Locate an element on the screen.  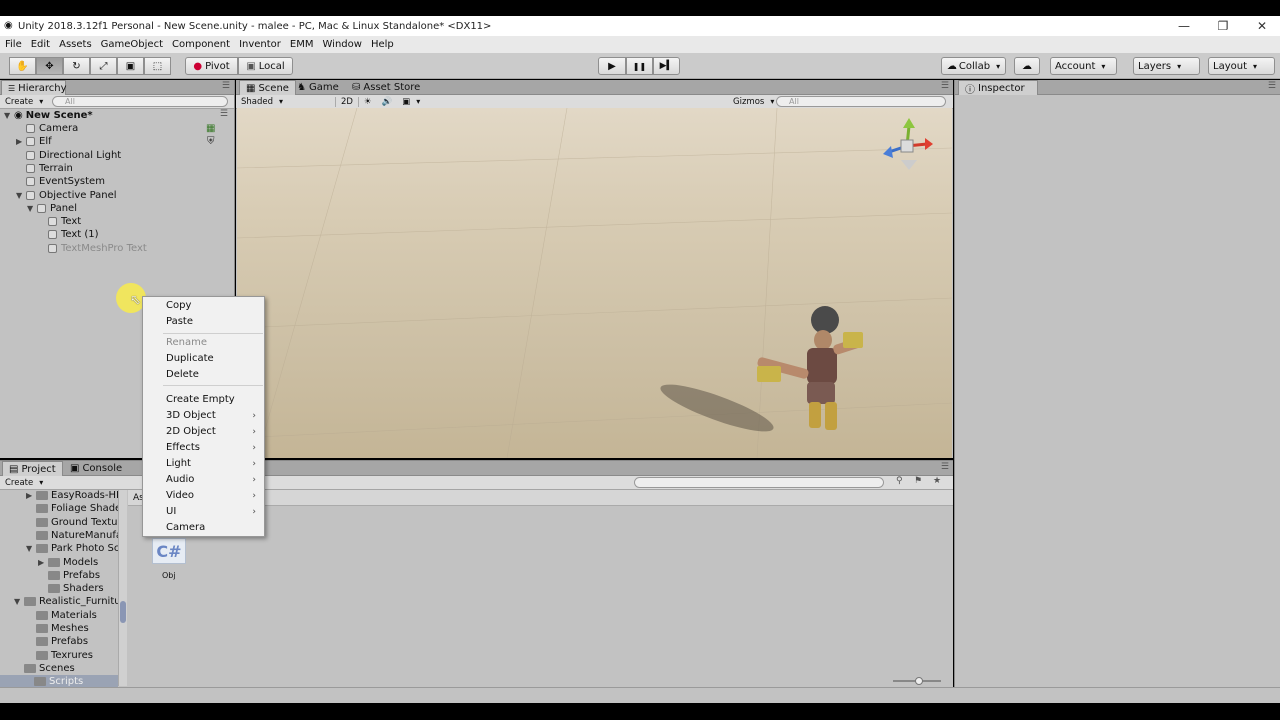
scene-orientation-gizmo is located at coordinates (908, 144).